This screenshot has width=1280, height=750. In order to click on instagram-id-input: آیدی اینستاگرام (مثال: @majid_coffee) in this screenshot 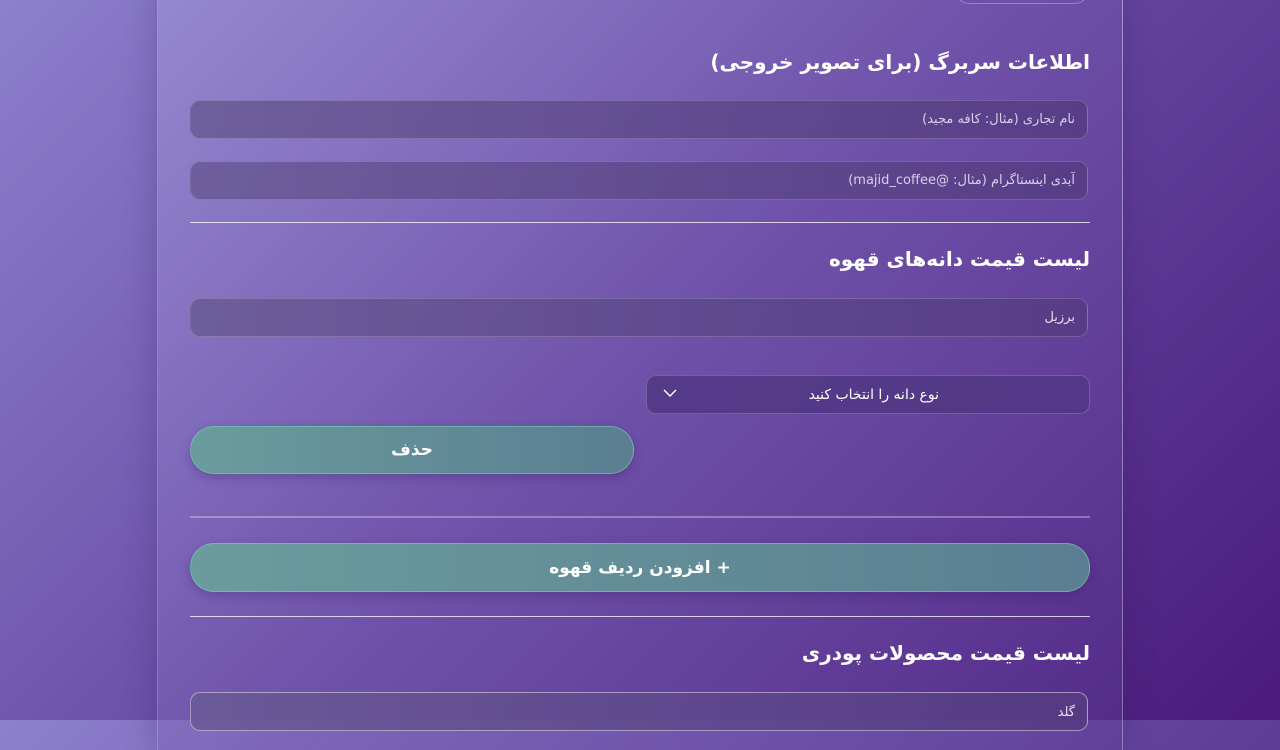, I will do `click(639, 180)`.